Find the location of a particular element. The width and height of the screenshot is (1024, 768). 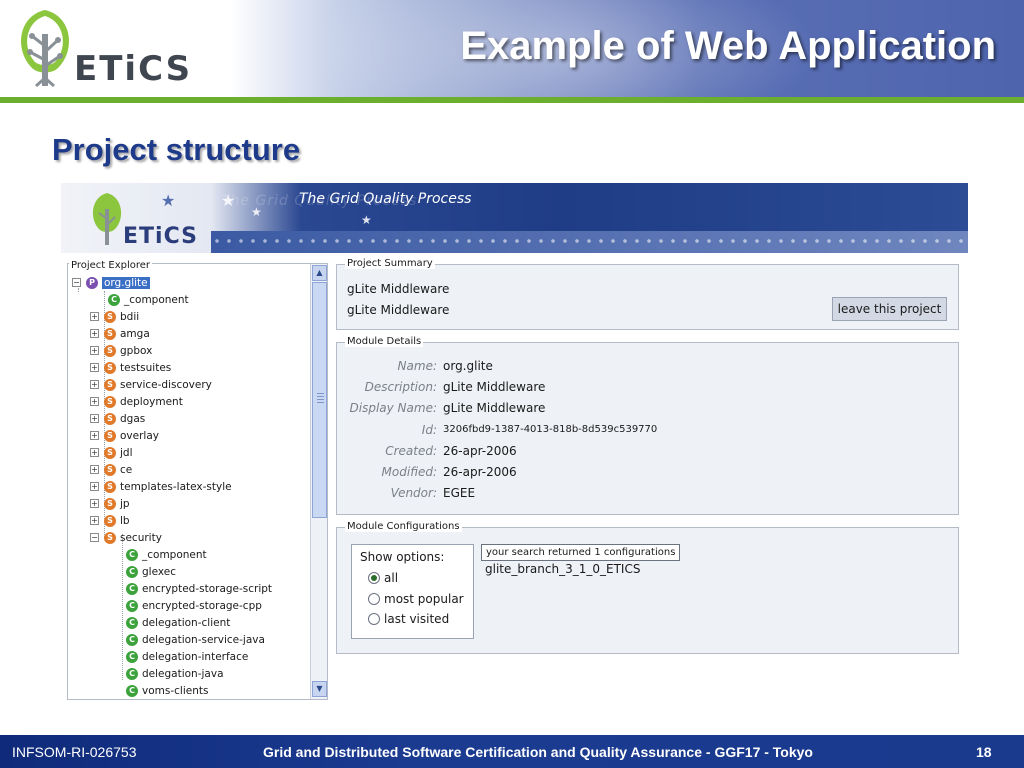

tree-item: + S jp is located at coordinates (110, 503).